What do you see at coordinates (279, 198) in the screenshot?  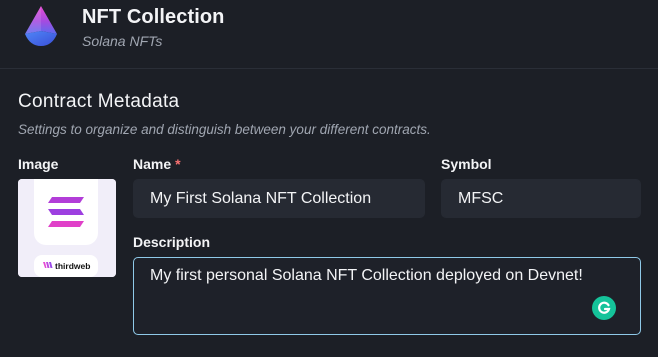 I see `name-input: My First Solana NFT Collection` at bounding box center [279, 198].